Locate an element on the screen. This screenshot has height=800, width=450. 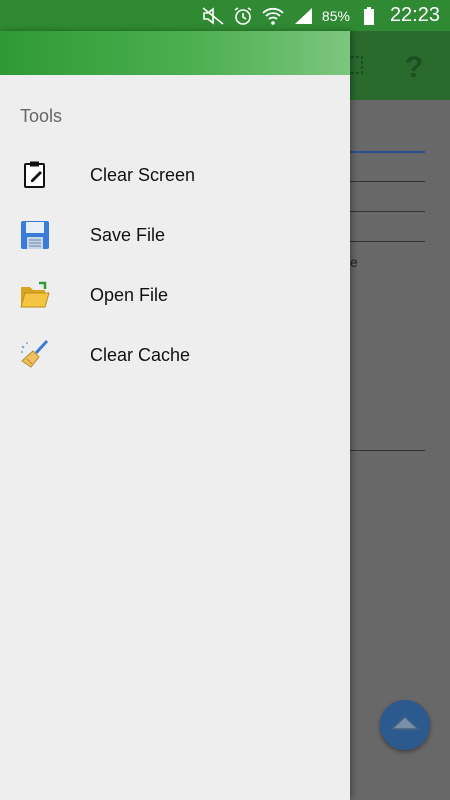
menu-item-clear-cache: Clear Cache is located at coordinates (175, 355).